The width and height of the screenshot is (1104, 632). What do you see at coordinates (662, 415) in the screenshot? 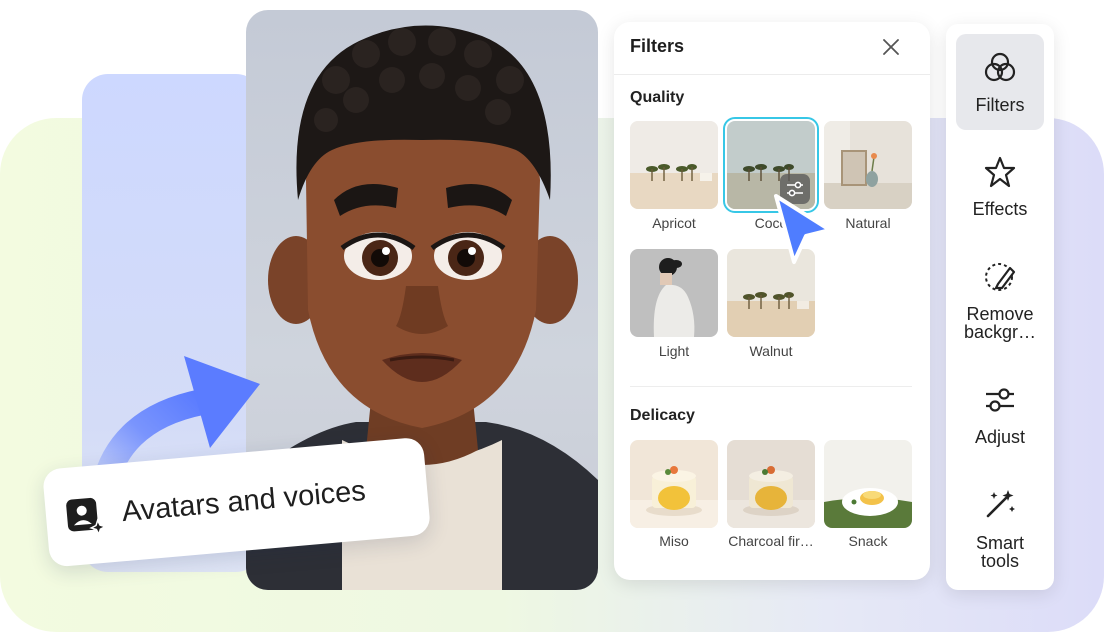
I see `section-title-delicacy: Delicacy` at bounding box center [662, 415].